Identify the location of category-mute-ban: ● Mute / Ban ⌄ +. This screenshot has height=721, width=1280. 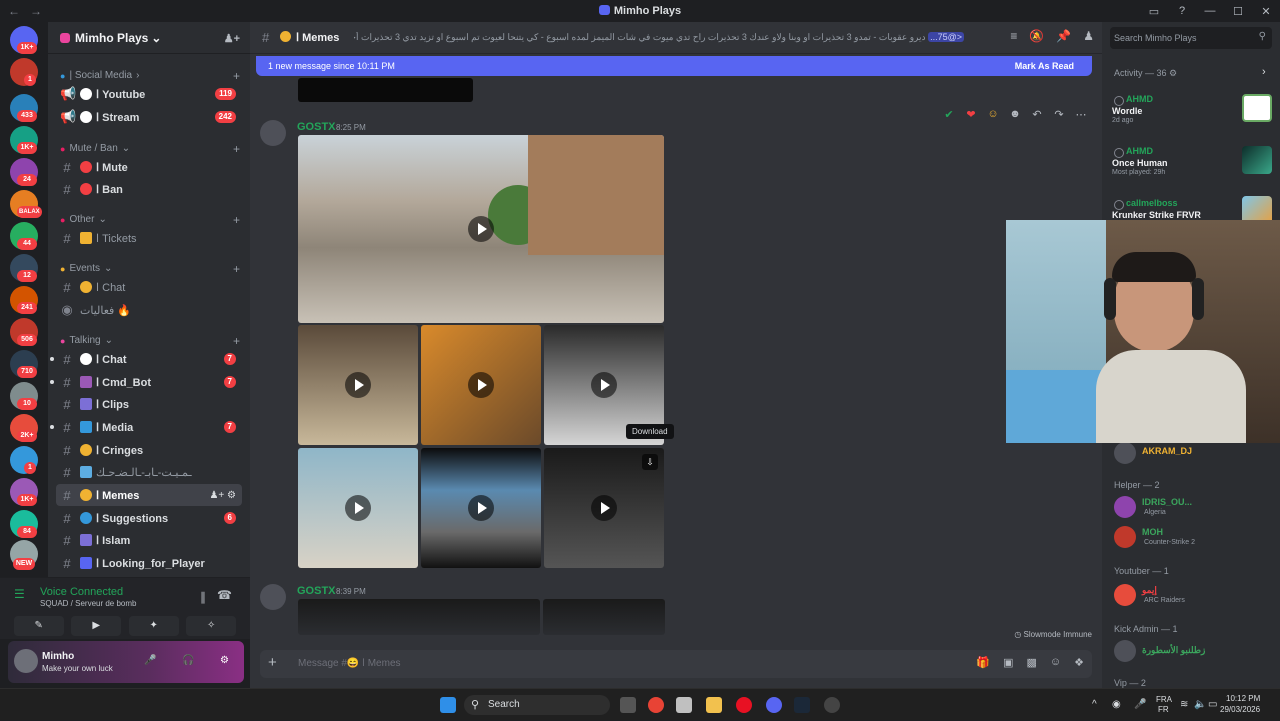
(150, 149).